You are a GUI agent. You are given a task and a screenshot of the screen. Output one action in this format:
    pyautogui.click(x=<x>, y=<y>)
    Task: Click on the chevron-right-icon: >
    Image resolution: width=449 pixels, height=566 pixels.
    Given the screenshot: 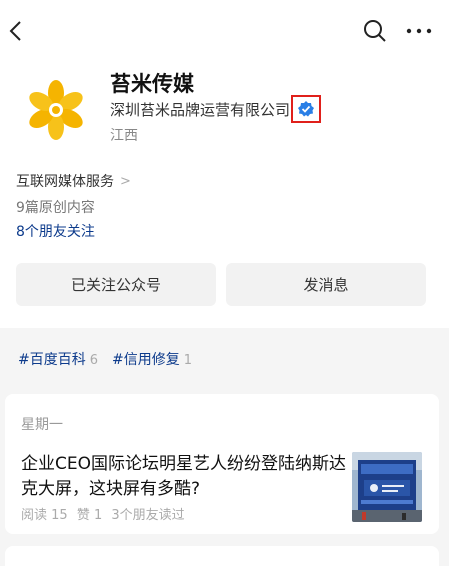 What is the action you would take?
    pyautogui.click(x=125, y=181)
    